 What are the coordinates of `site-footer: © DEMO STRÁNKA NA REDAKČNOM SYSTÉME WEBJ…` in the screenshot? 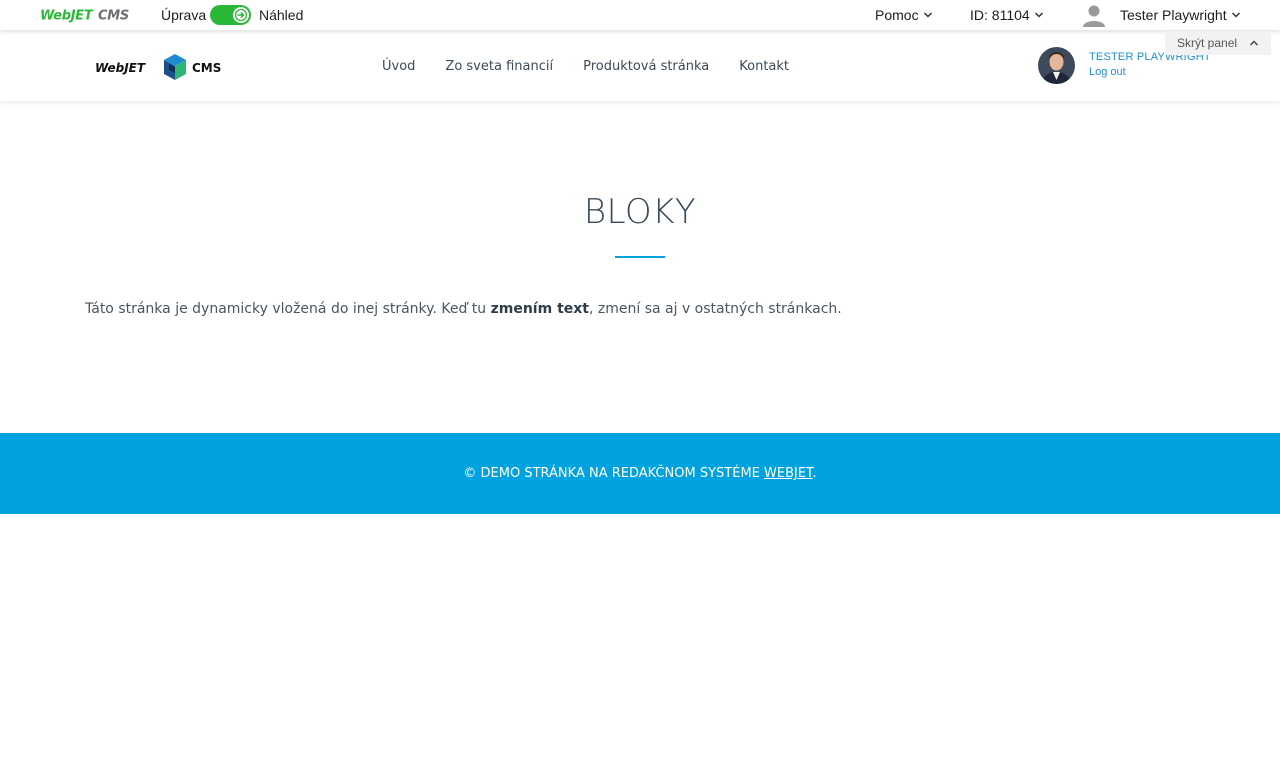 It's located at (640, 473).